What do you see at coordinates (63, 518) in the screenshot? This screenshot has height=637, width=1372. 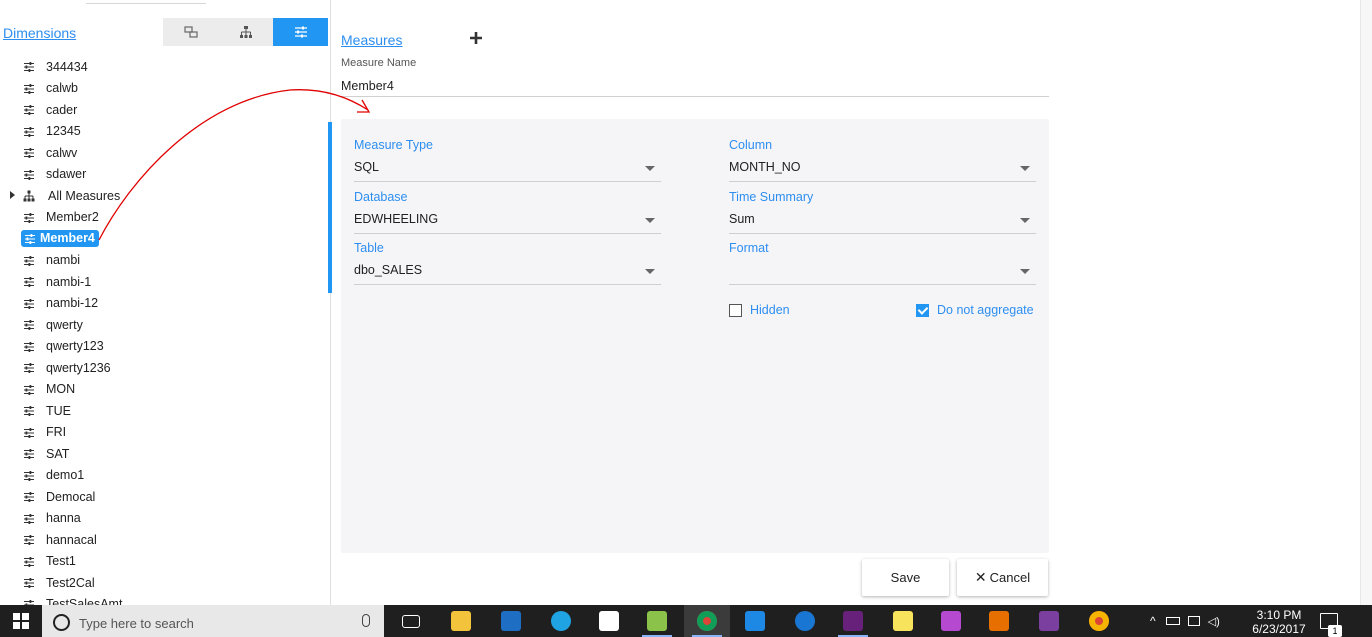 I see `tree-item-label: hanna` at bounding box center [63, 518].